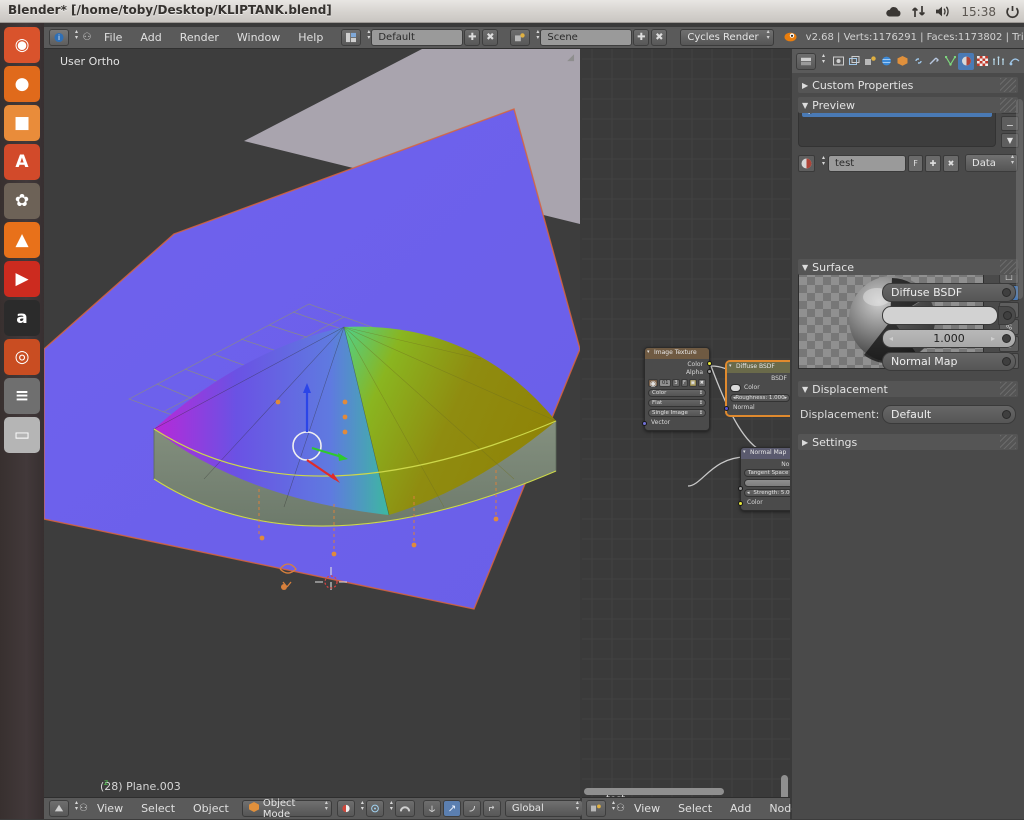 This screenshot has width=1024, height=820. What do you see at coordinates (908, 389) in the screenshot?
I see `panel-displacement: ▼ Displacement` at bounding box center [908, 389].